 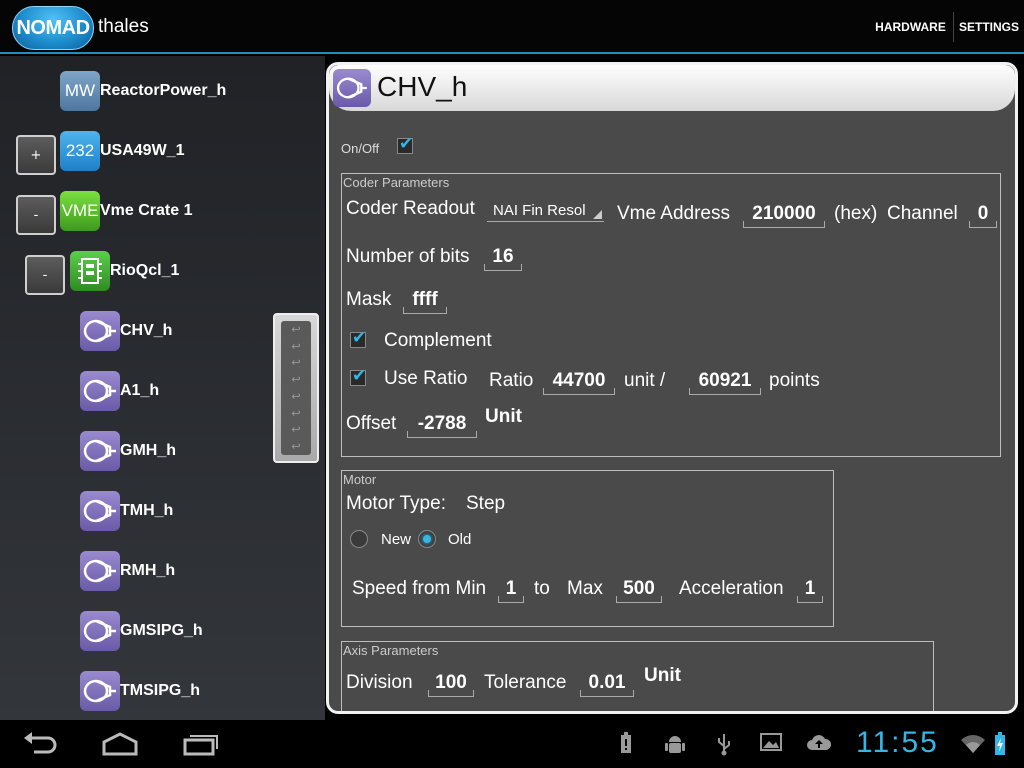 I want to click on onoff-label: On/Off, so click(x=360, y=148).